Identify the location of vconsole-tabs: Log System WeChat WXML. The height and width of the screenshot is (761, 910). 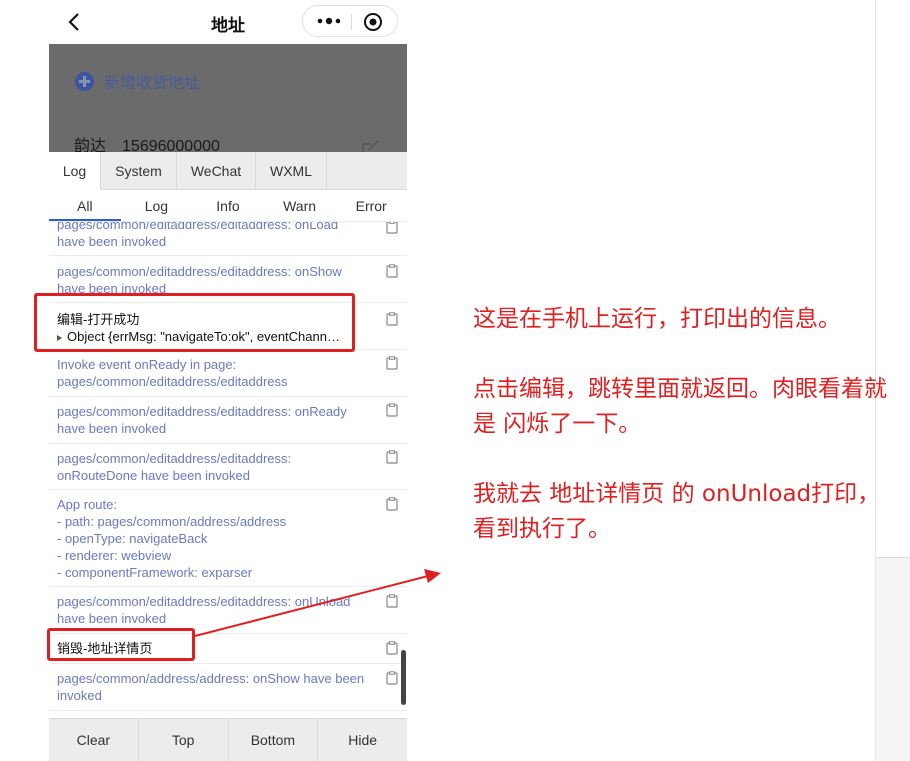
(228, 171).